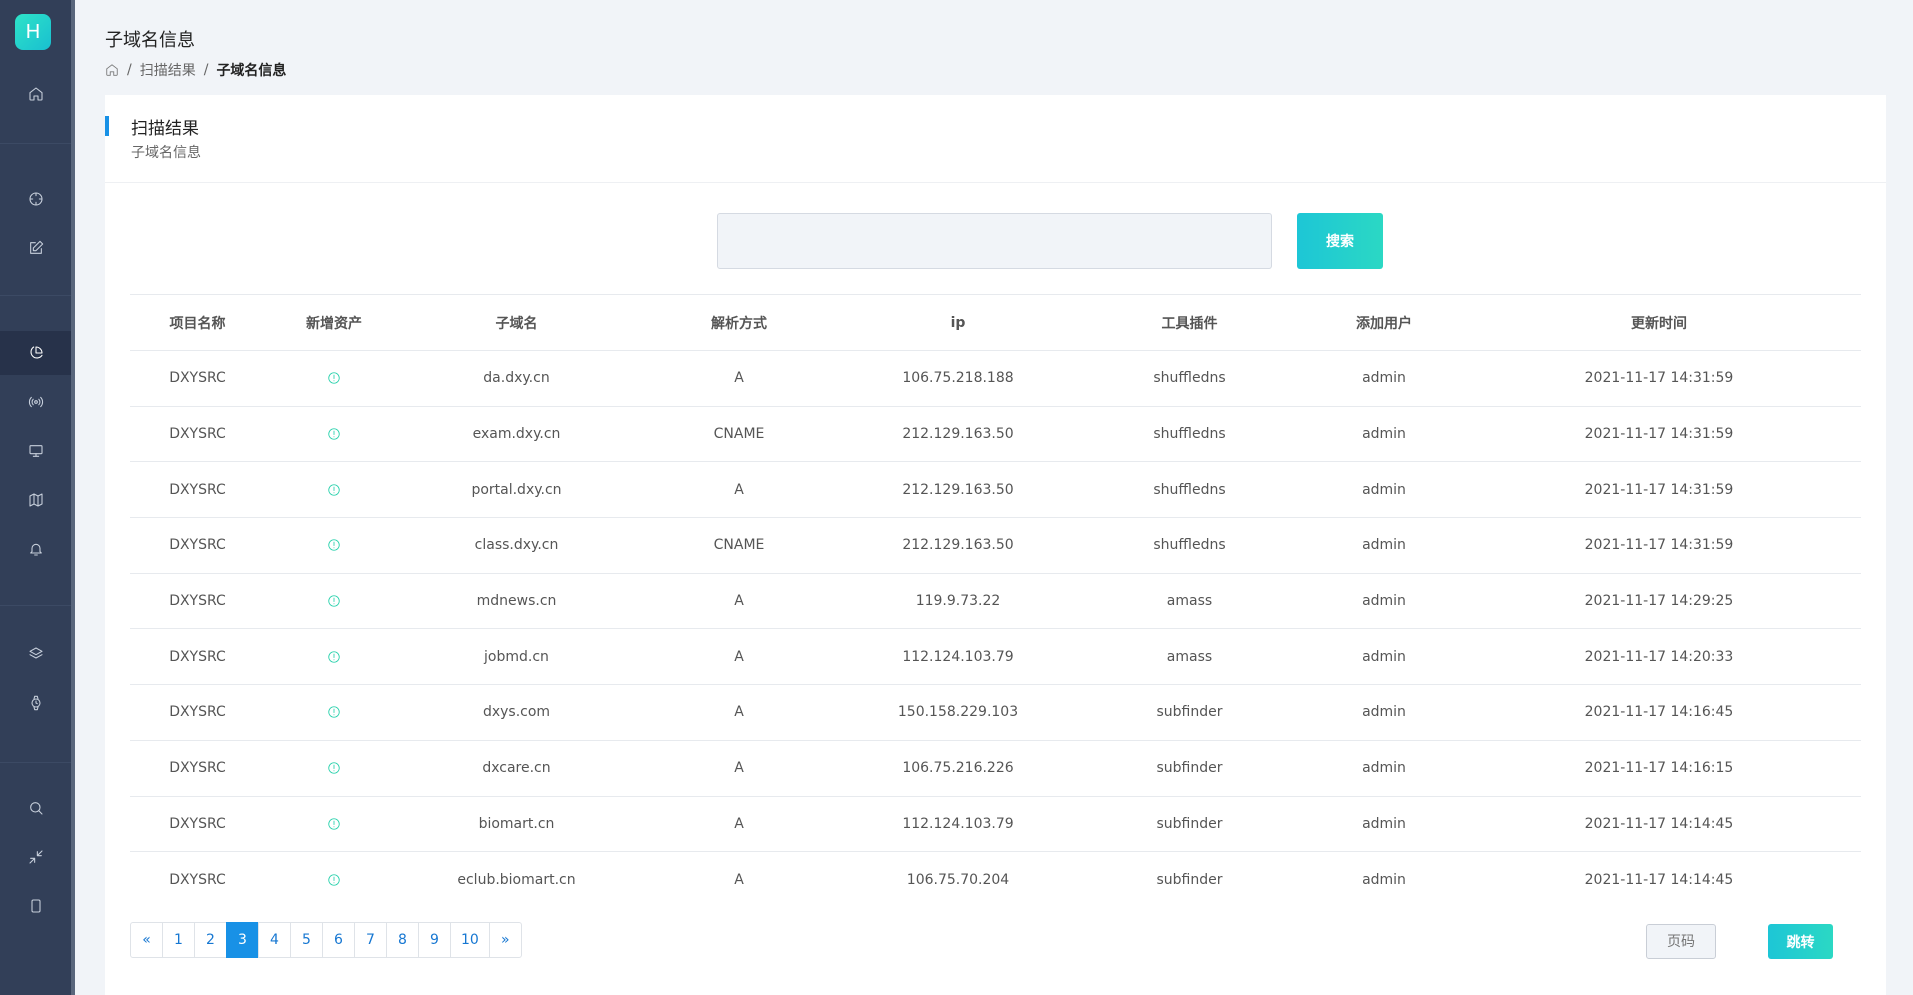 This screenshot has width=1913, height=995. Describe the element at coordinates (197, 322) in the screenshot. I see `column-header-project: 项目名称` at that location.